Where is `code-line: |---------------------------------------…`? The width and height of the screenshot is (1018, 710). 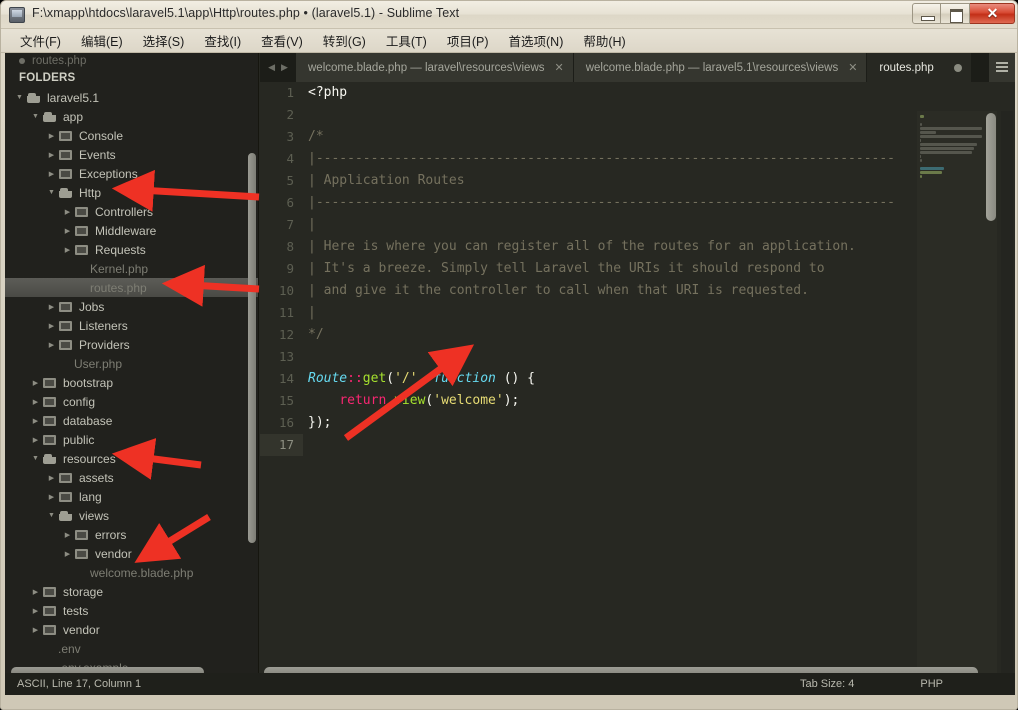 code-line: |---------------------------------------… is located at coordinates (638, 203).